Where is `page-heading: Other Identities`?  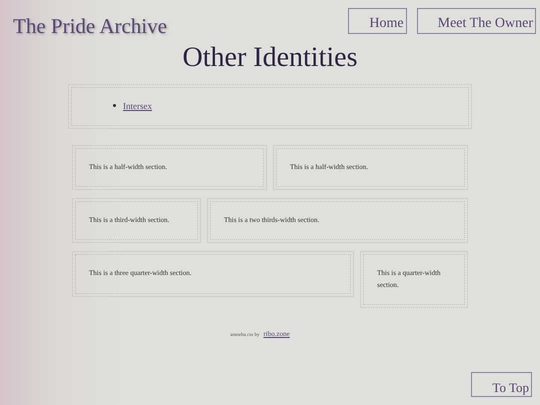 page-heading: Other Identities is located at coordinates (270, 58).